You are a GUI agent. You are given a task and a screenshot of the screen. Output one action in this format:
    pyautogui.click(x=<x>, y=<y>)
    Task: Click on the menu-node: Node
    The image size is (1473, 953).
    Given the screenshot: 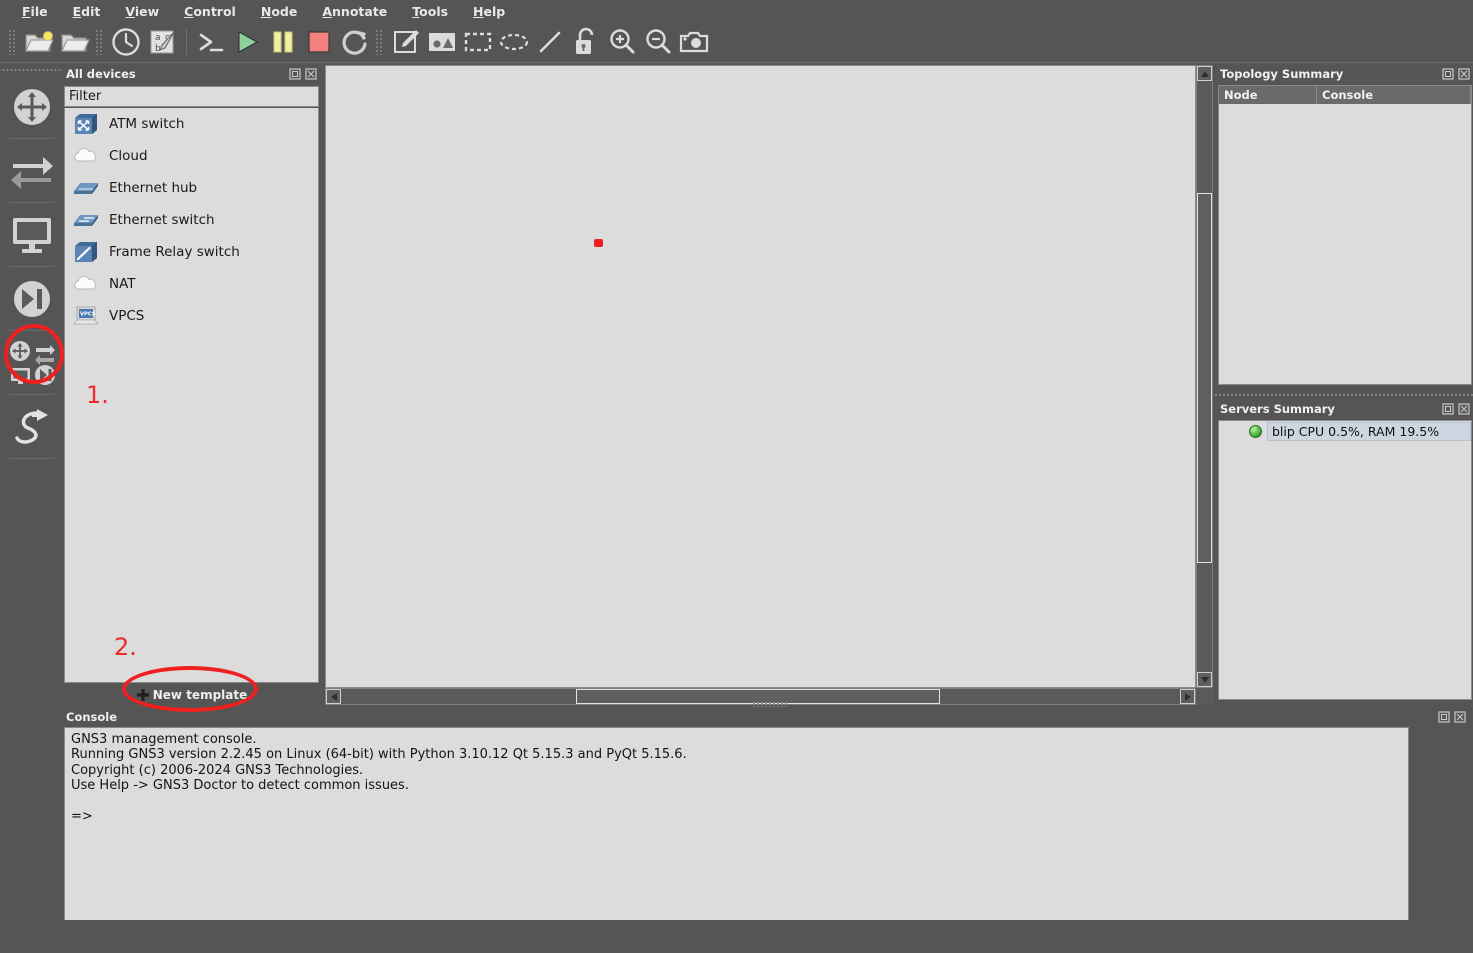 What is the action you would take?
    pyautogui.click(x=279, y=11)
    